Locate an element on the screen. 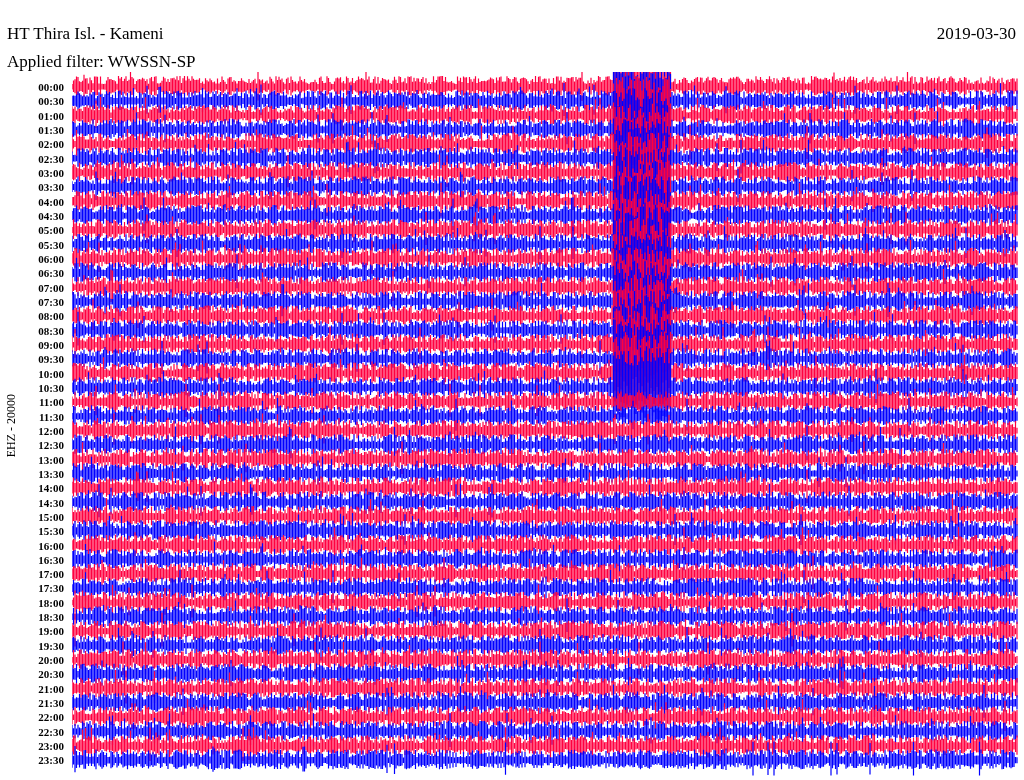 The image size is (1024, 780). time-label: 14:00 is located at coordinates (51, 488).